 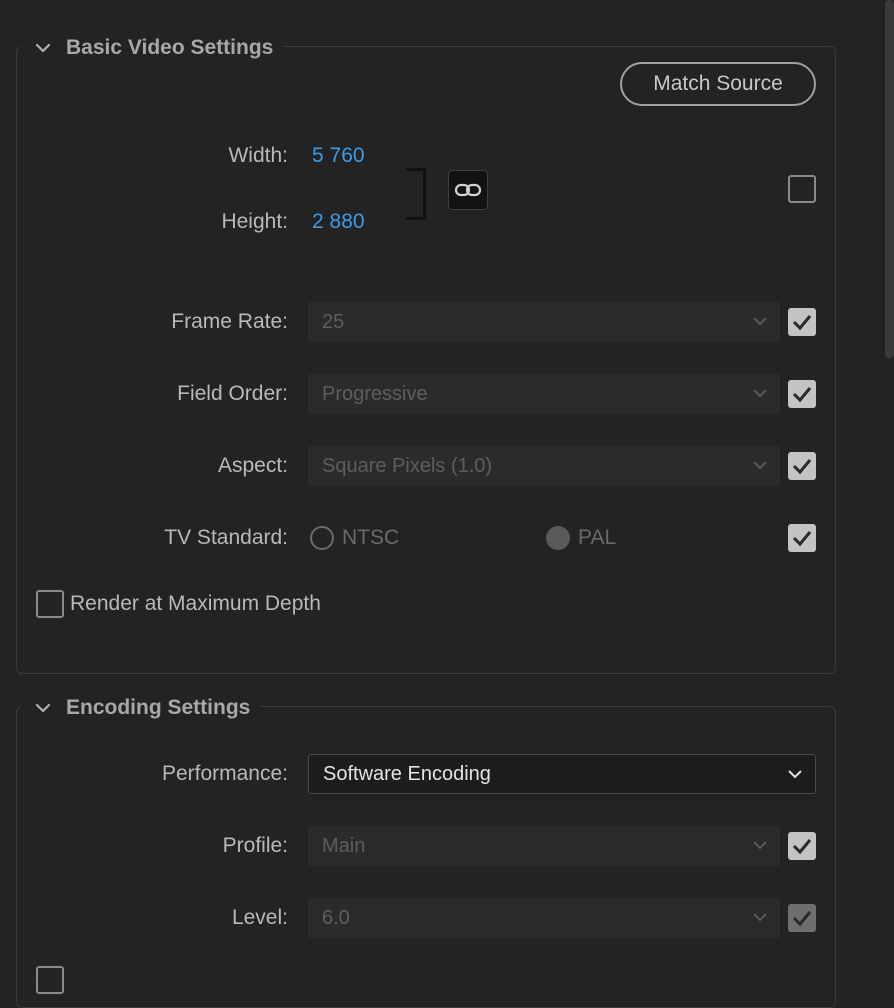 What do you see at coordinates (718, 84) in the screenshot?
I see `match-source-button: Match Source` at bounding box center [718, 84].